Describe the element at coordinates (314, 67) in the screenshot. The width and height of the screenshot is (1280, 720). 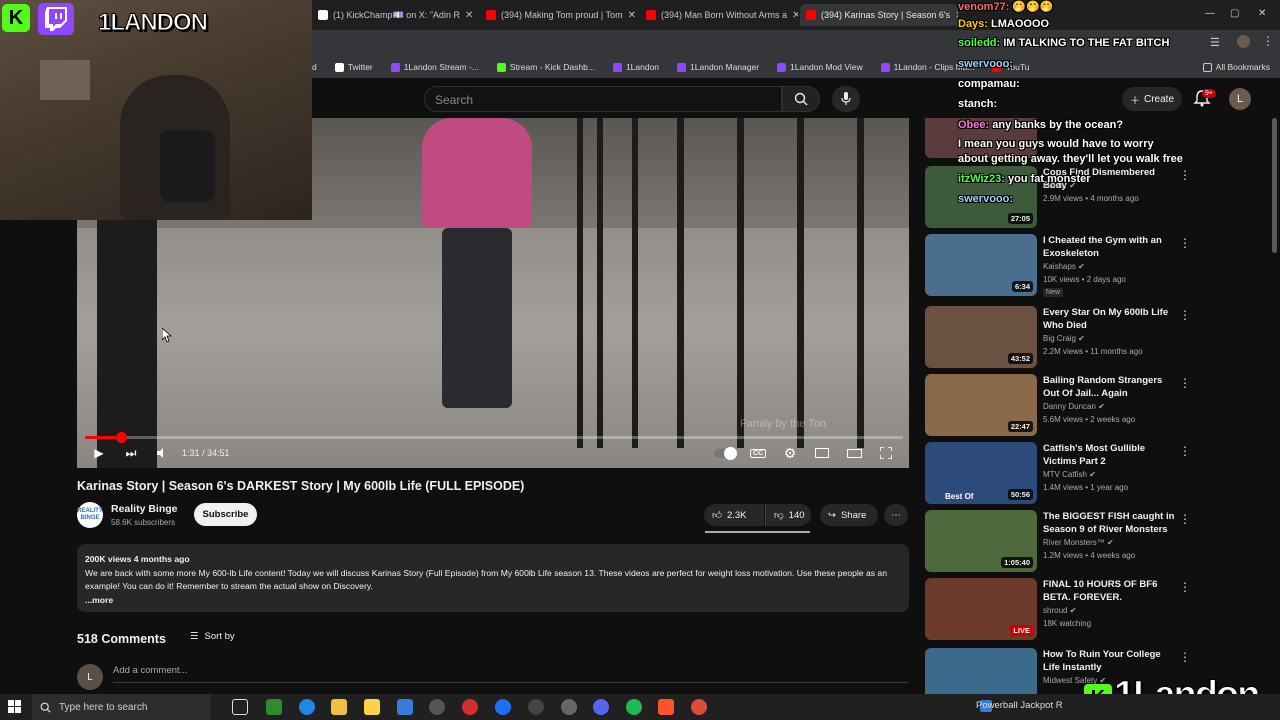
I see `bookmark-item: d` at that location.